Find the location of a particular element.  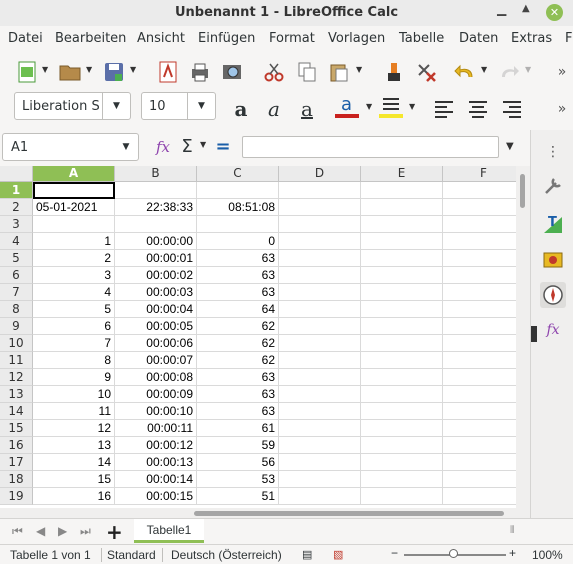

row-header: 4 is located at coordinates (16, 241).